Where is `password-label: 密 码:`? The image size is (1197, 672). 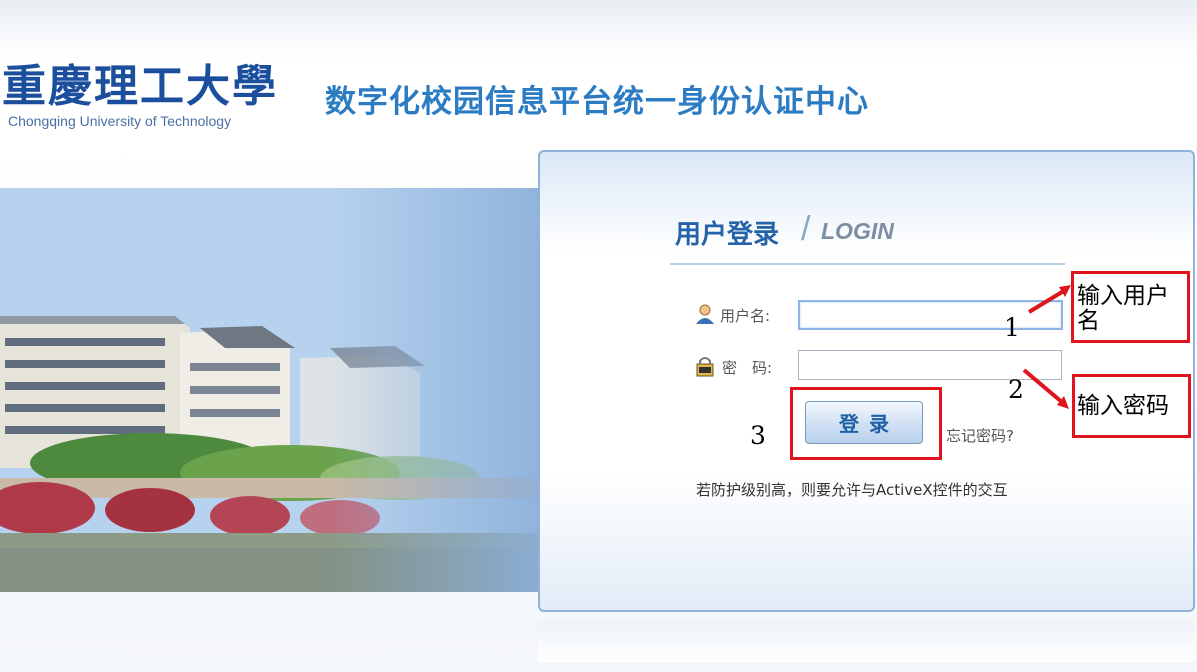 password-label: 密 码: is located at coordinates (747, 368).